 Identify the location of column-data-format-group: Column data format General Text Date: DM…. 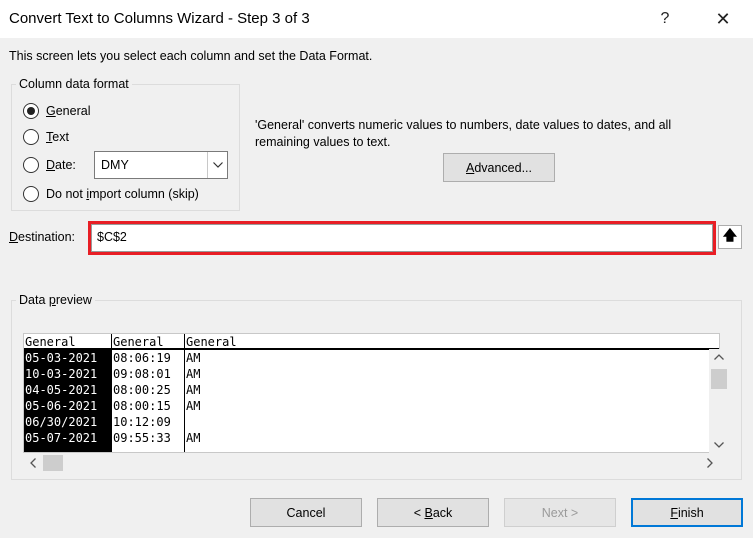
(125, 144).